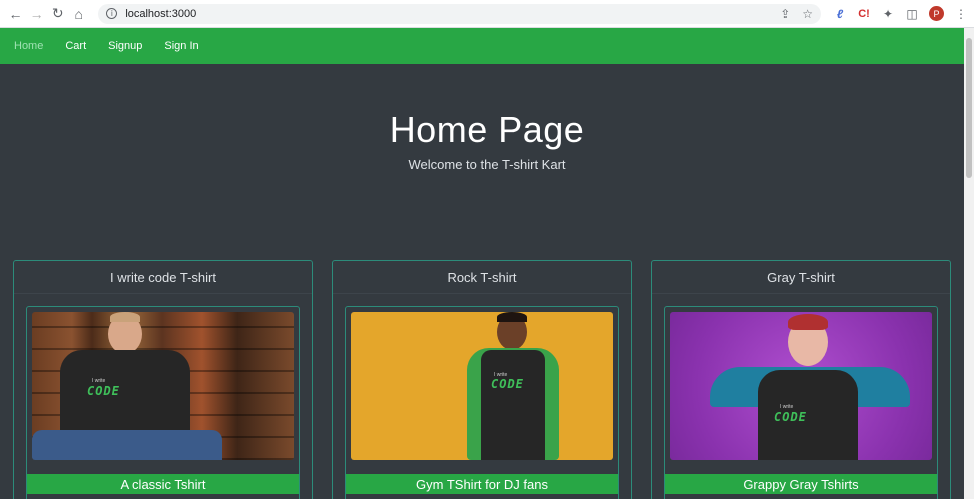  I want to click on menu-dots-icon: ⋮, so click(961, 14).